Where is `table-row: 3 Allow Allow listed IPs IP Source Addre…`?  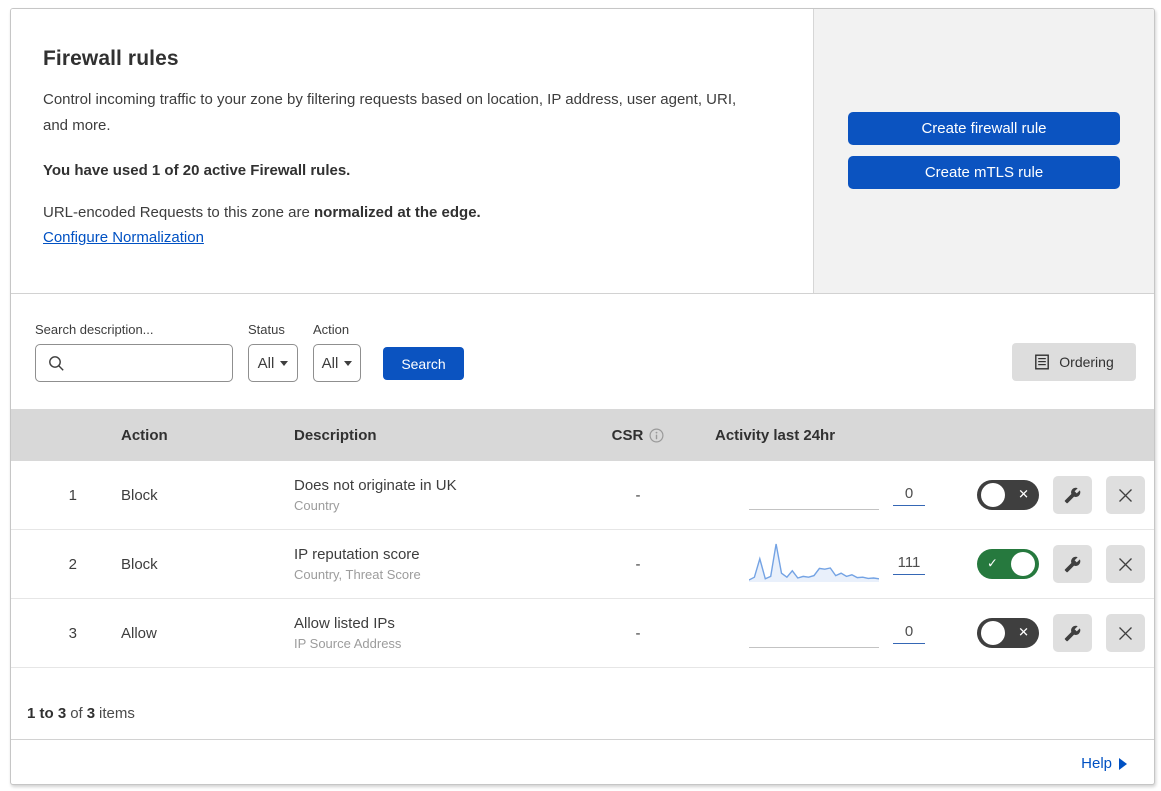
table-row: 3 Allow Allow listed IPs IP Source Addre… is located at coordinates (582, 633).